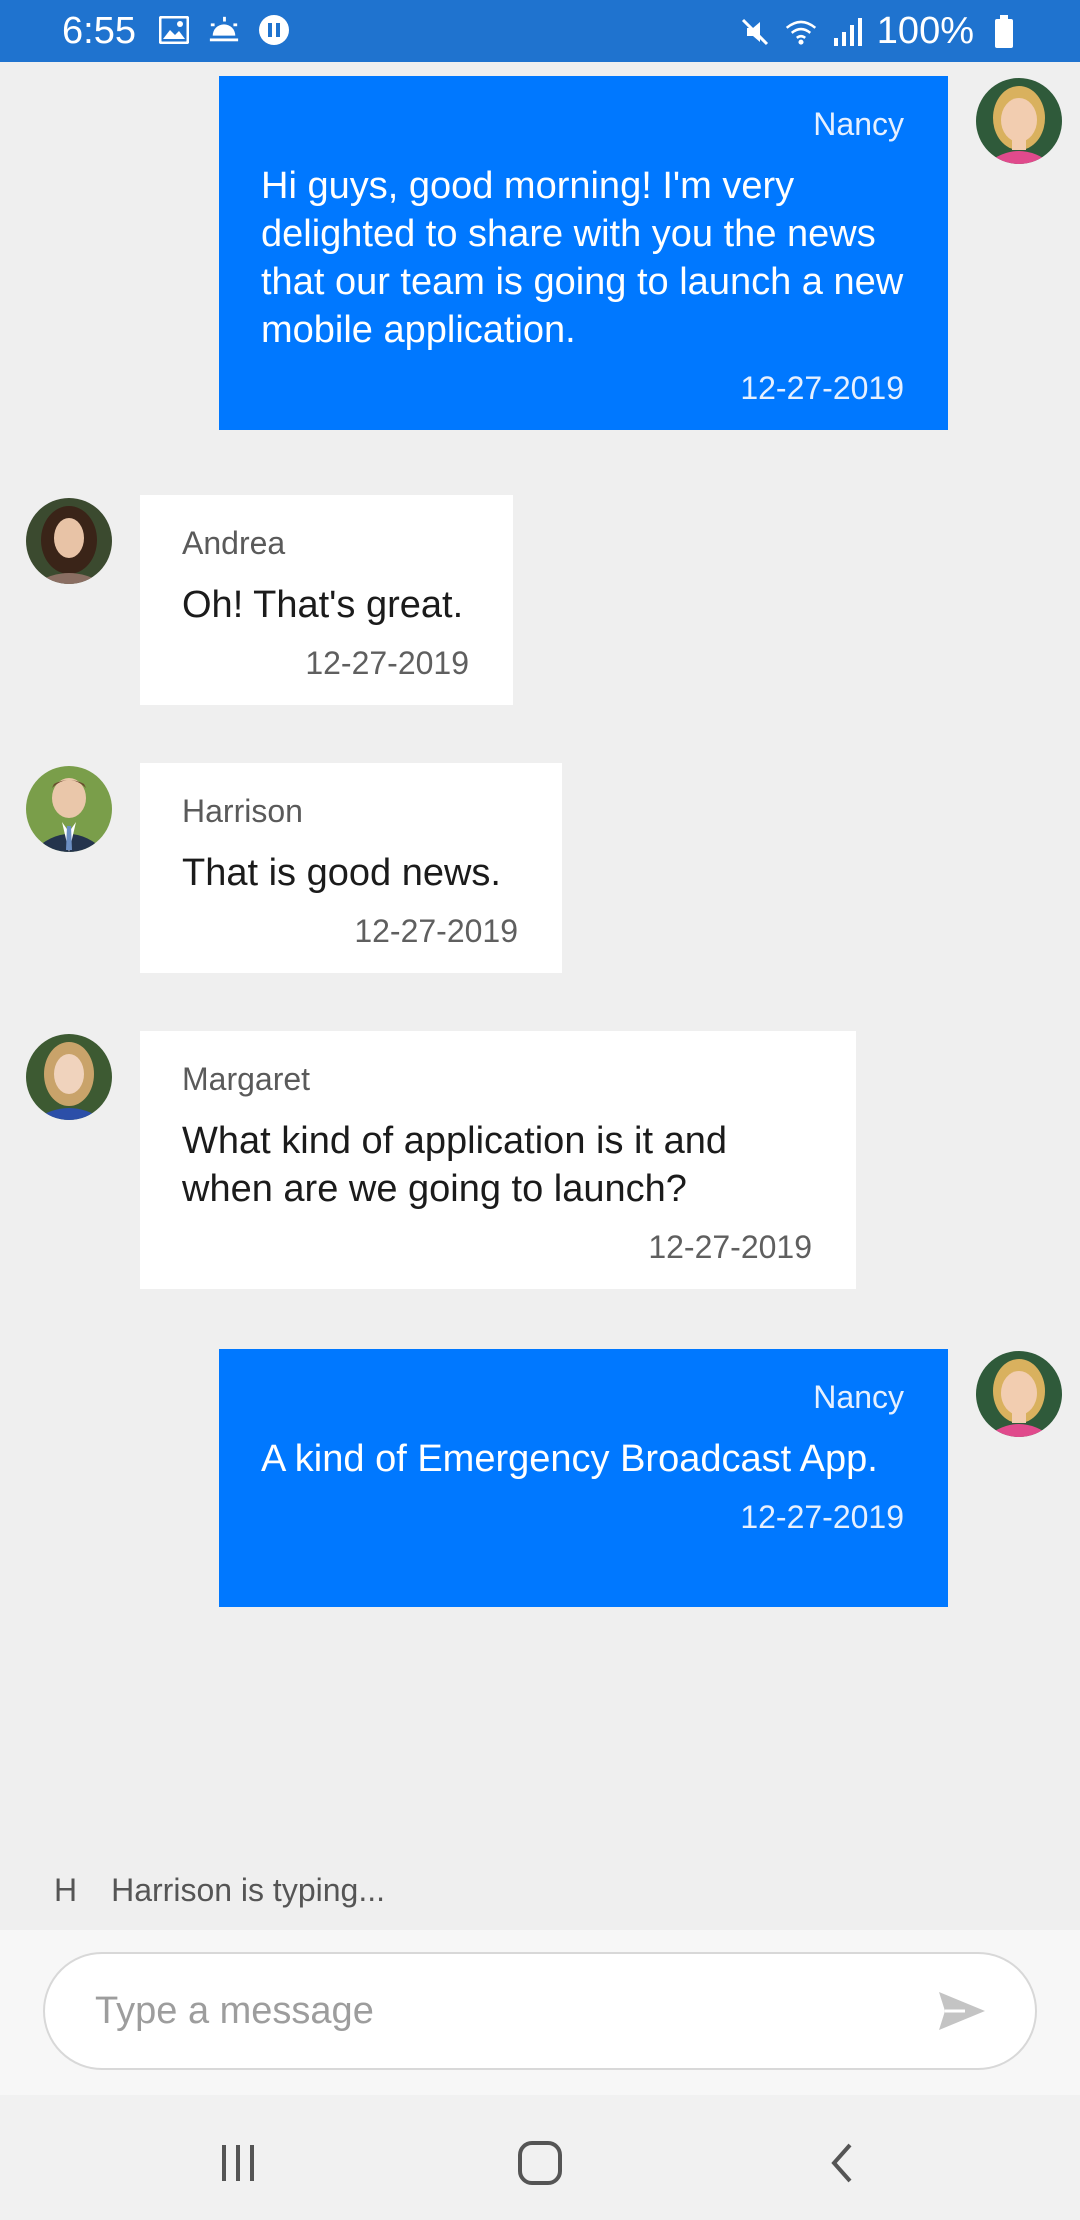  I want to click on recent-apps-button, so click(238, 2163).